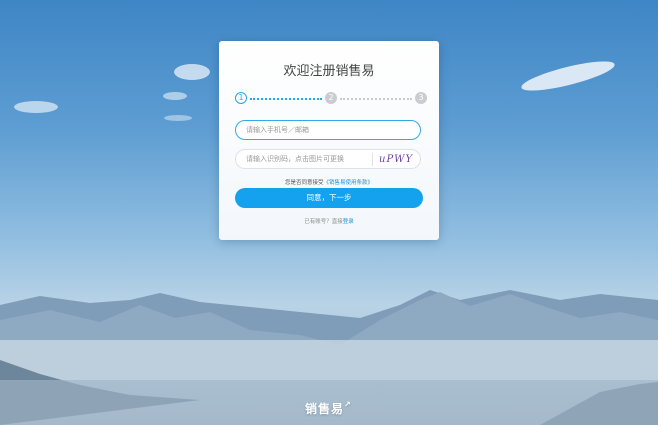 The image size is (658, 425). Describe the element at coordinates (323, 222) in the screenshot. I see `login-prefix: 已有账号？直接` at that location.